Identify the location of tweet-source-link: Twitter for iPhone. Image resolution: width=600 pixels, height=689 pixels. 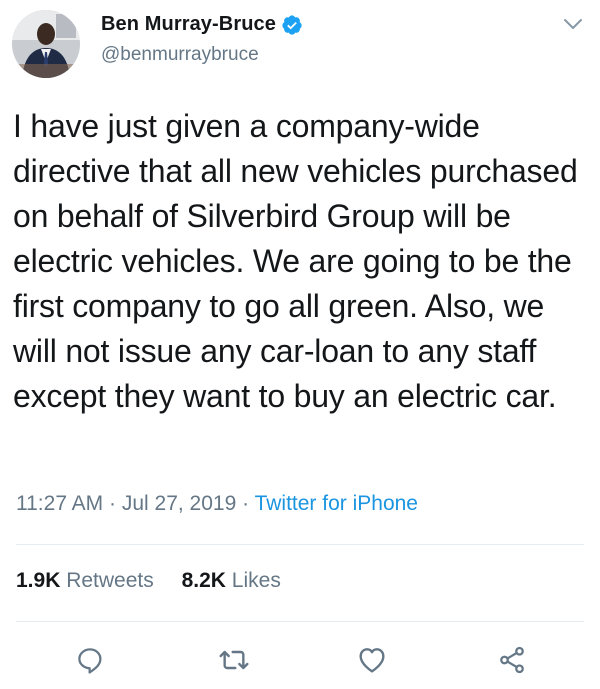
(336, 503).